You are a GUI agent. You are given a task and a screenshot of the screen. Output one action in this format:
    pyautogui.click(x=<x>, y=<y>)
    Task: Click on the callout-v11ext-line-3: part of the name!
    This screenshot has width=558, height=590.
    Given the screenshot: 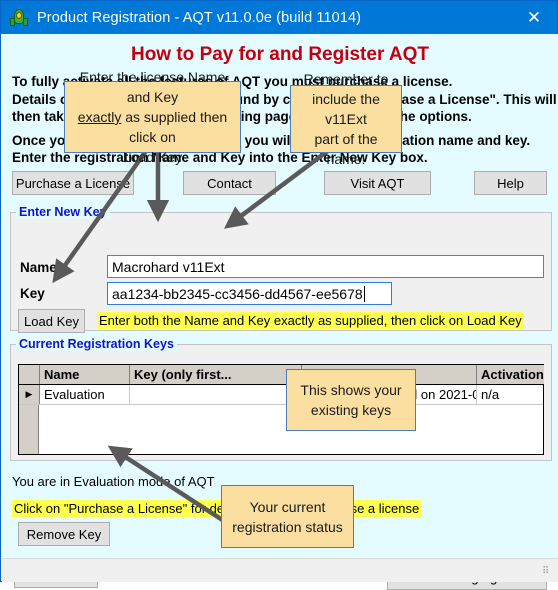 What is the action you would take?
    pyautogui.click(x=346, y=149)
    